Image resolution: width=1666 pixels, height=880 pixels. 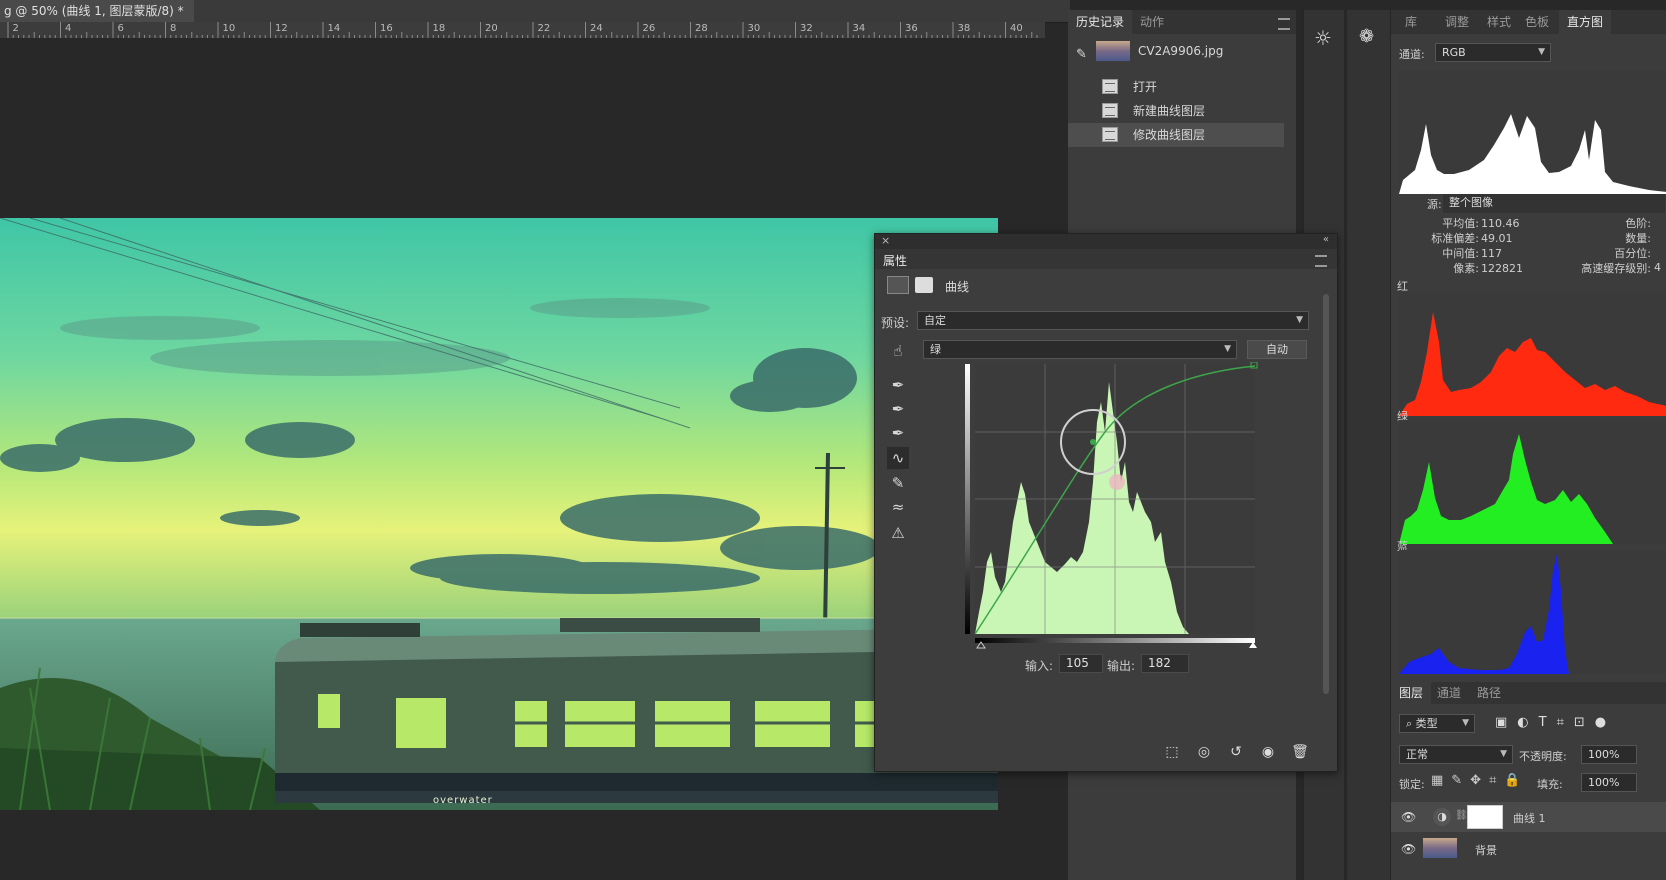 I want to click on view-previous-icon: ◎, so click(x=1204, y=752).